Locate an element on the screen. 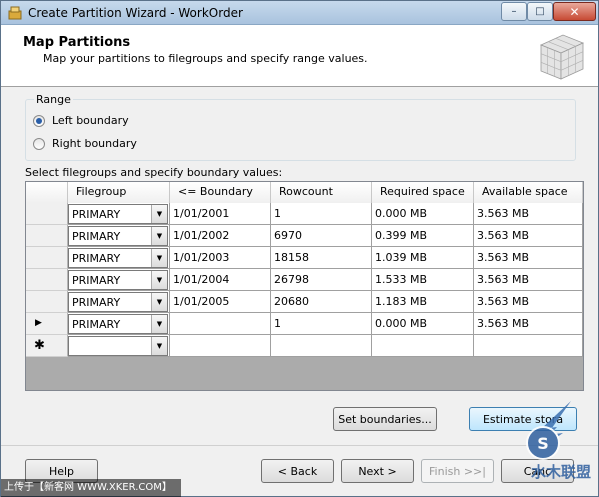 The width and height of the screenshot is (599, 497). column-header-rowcount: Rowcount is located at coordinates (321, 192).